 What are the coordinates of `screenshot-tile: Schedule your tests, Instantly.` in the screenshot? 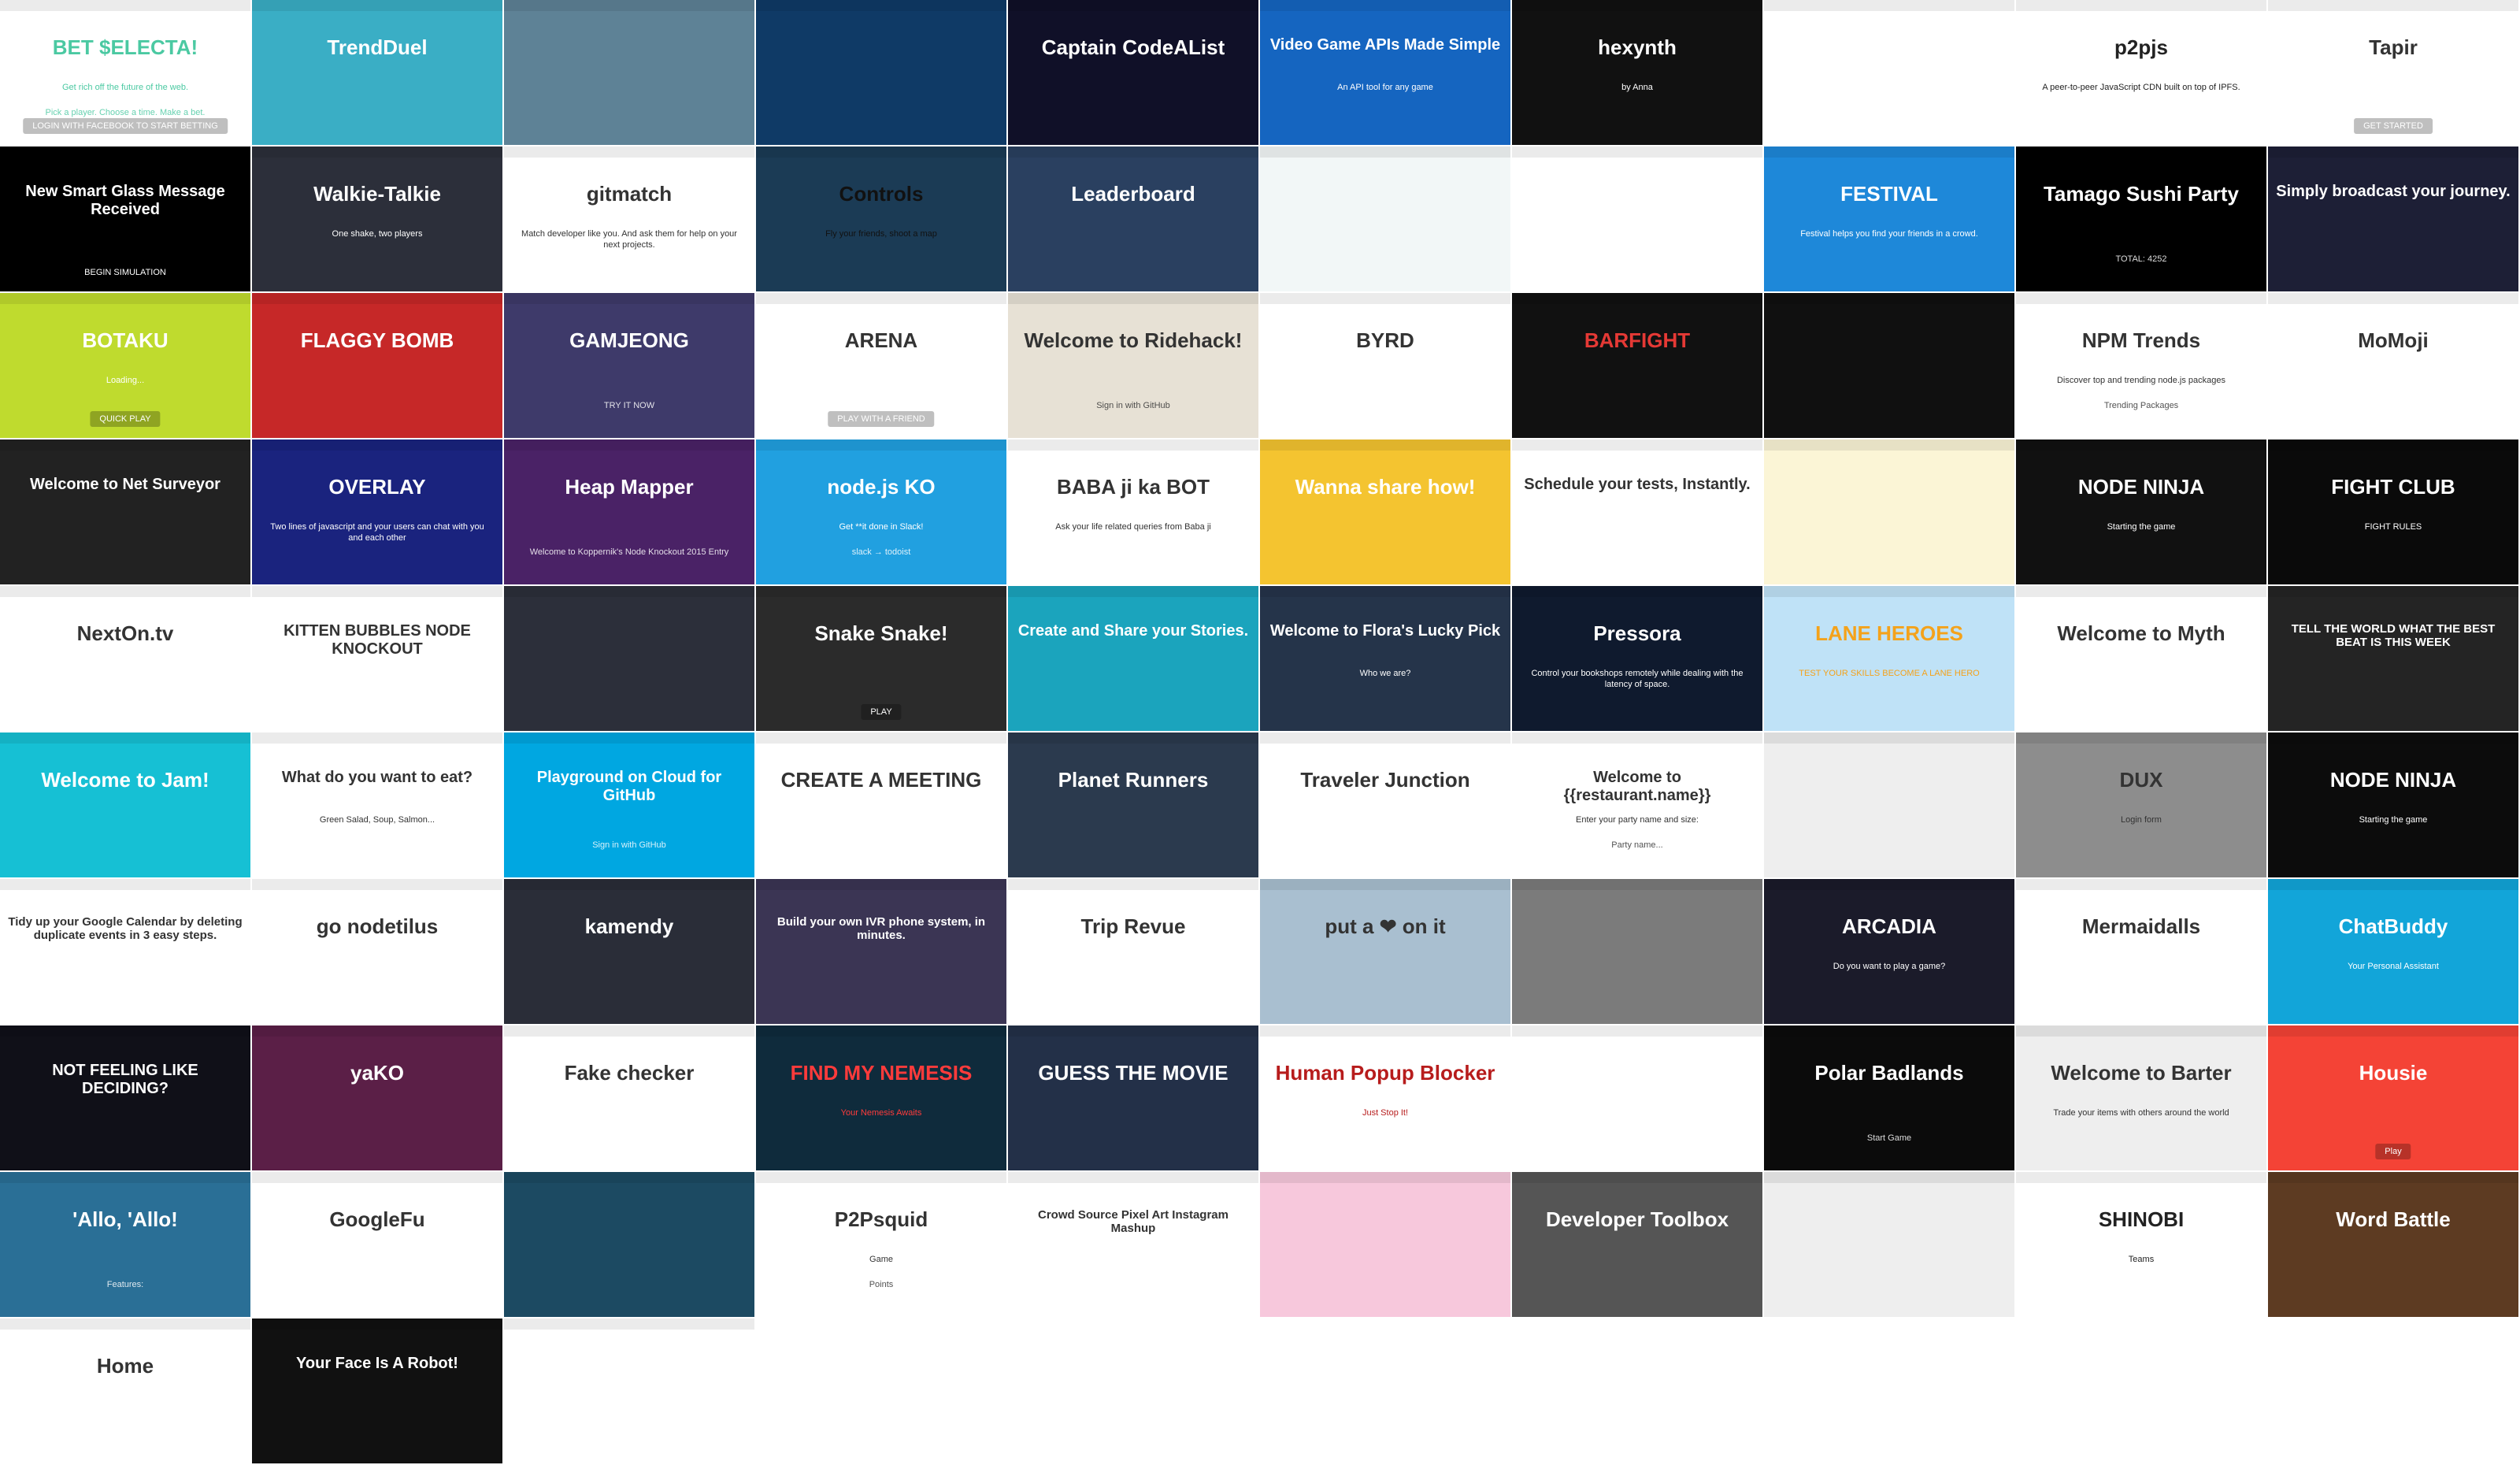 It's located at (1637, 512).